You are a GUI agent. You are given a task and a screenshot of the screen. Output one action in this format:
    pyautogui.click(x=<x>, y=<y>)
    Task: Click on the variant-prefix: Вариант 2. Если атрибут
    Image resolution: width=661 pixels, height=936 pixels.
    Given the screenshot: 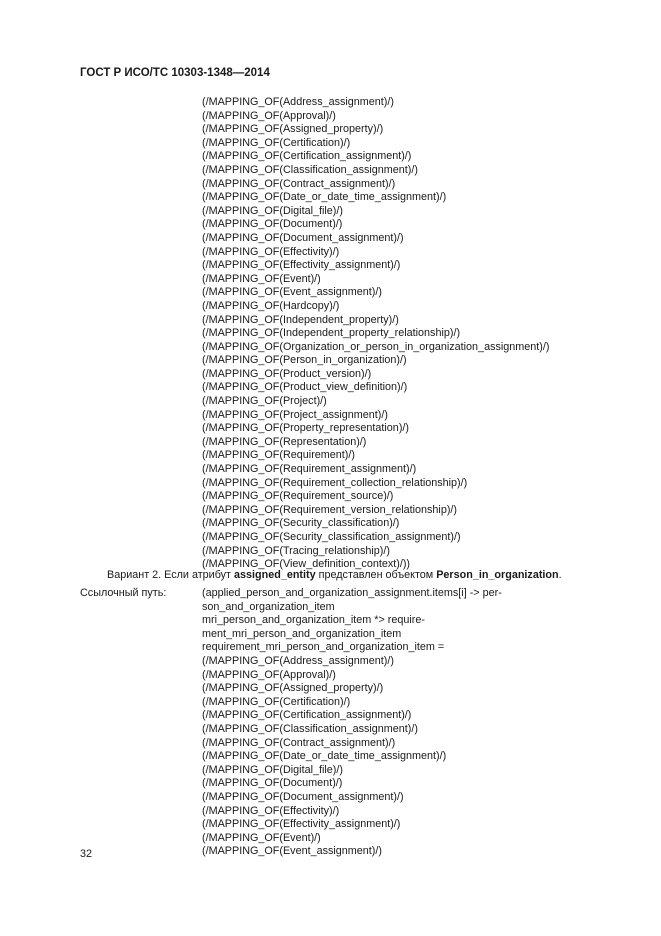 What is the action you would take?
    pyautogui.click(x=171, y=575)
    